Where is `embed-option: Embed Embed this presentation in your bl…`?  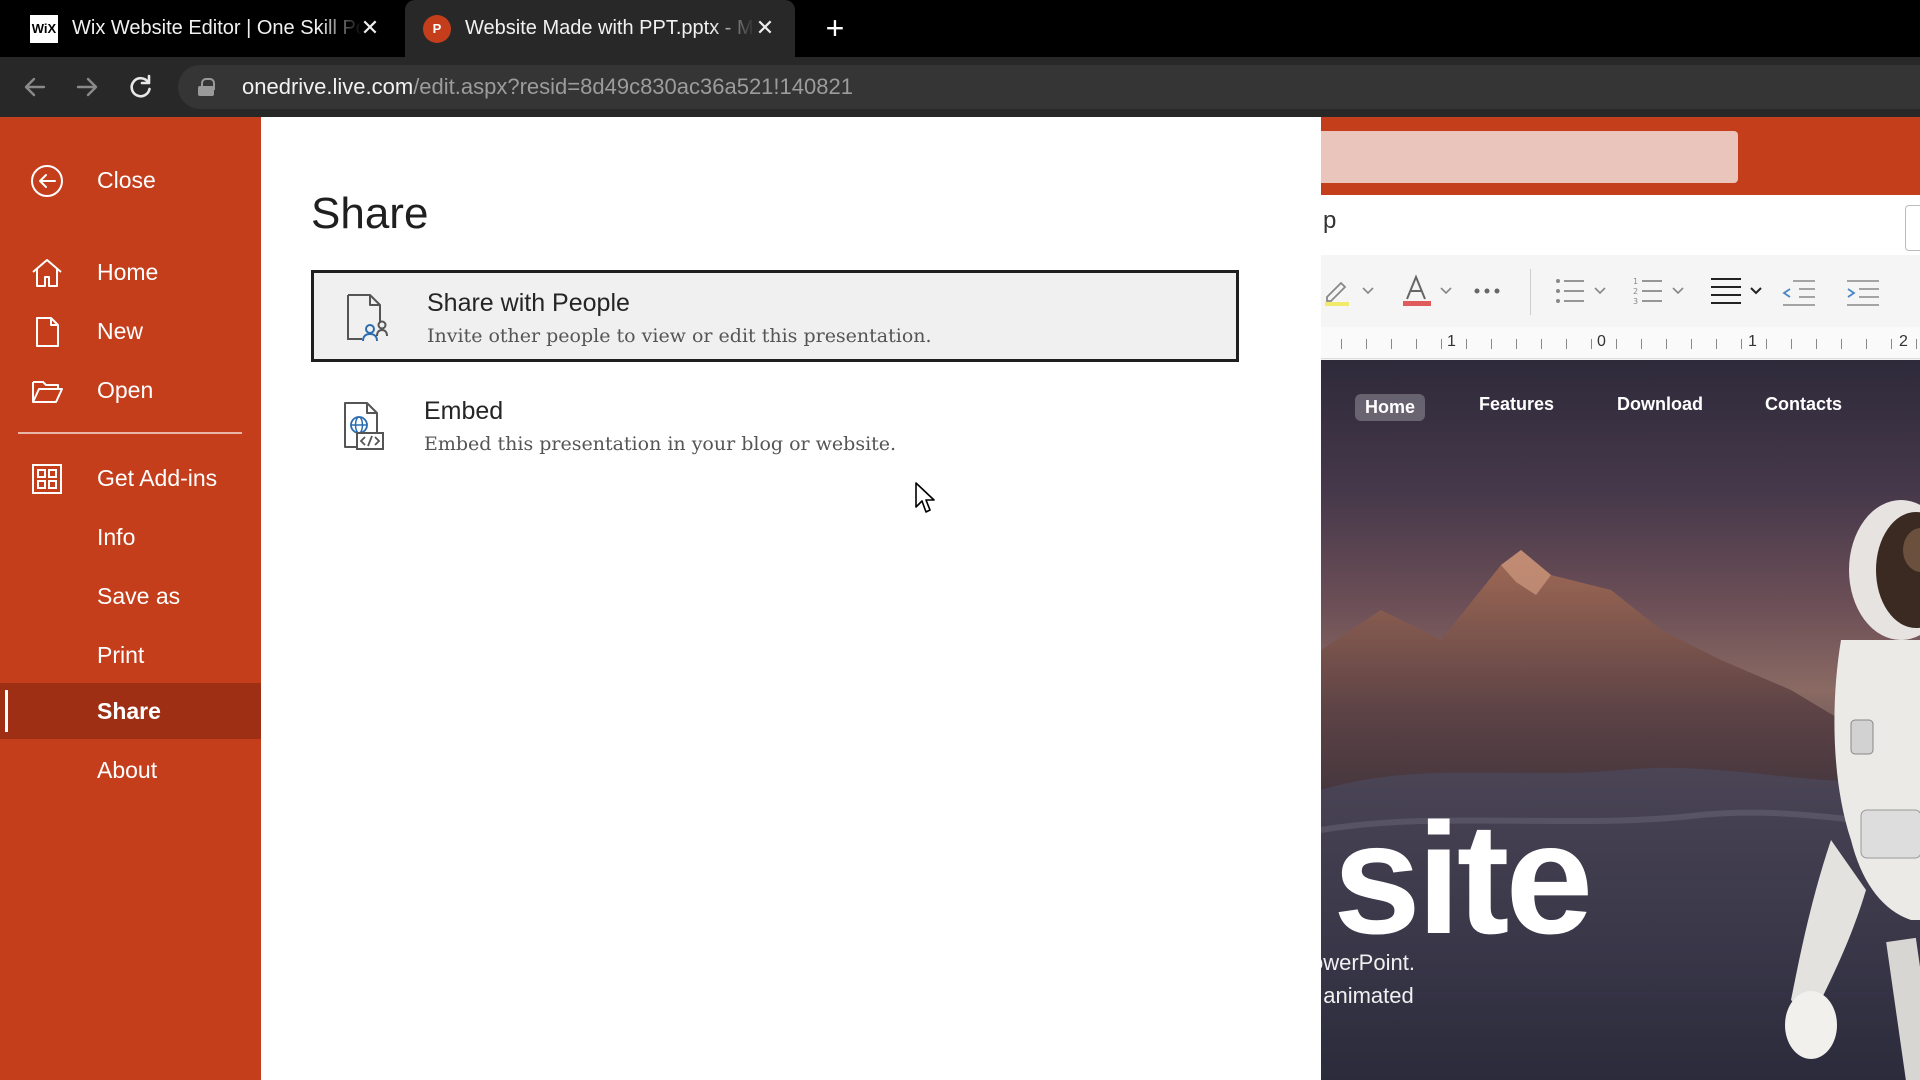
embed-option: Embed Embed this presentation in your bl… is located at coordinates (775, 427).